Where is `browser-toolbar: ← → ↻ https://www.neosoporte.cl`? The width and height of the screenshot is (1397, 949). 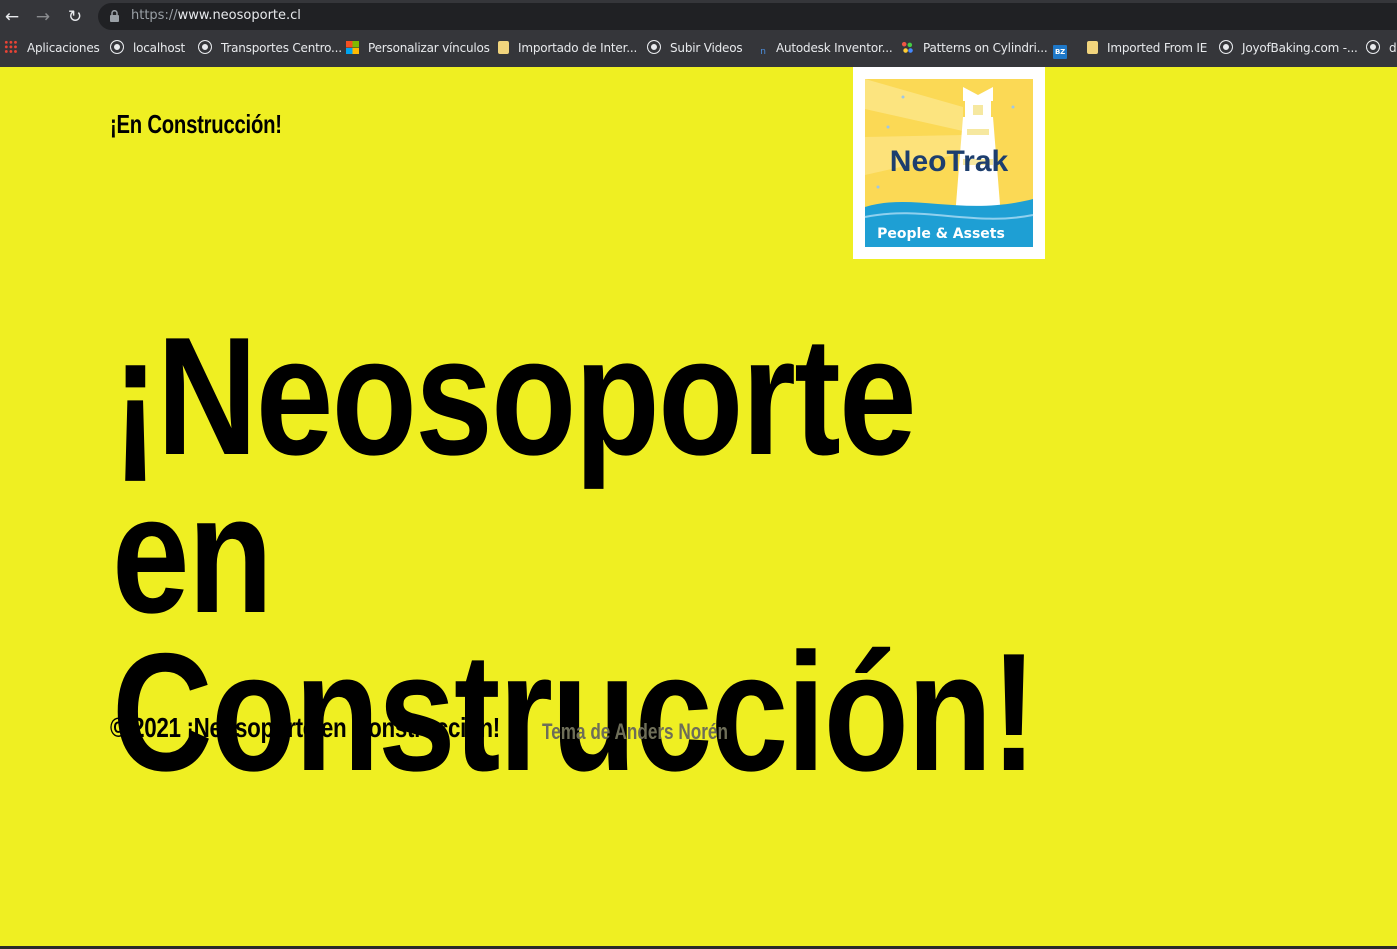
browser-toolbar: ← → ↻ https://www.neosoporte.cl is located at coordinates (698, 16).